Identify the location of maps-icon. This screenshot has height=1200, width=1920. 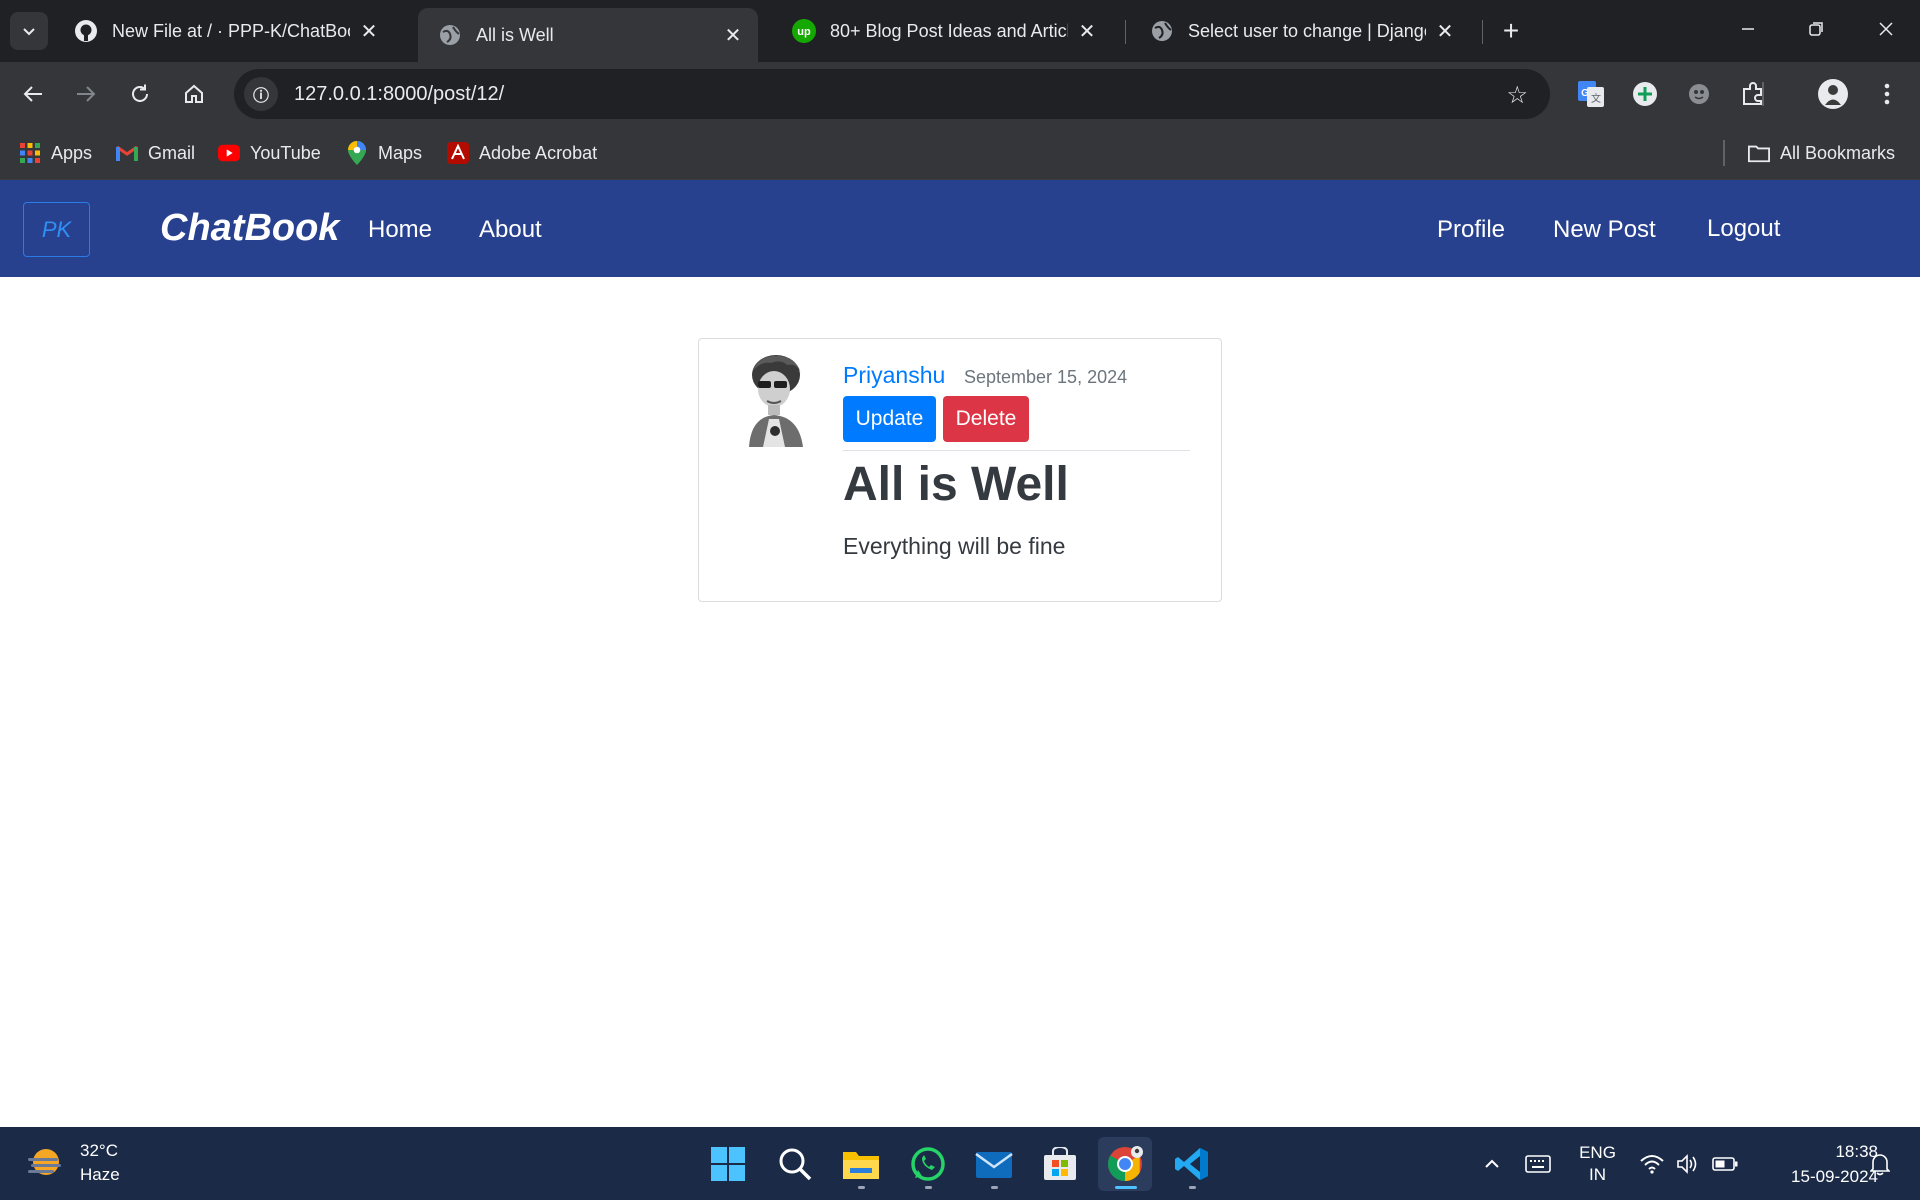
(357, 153).